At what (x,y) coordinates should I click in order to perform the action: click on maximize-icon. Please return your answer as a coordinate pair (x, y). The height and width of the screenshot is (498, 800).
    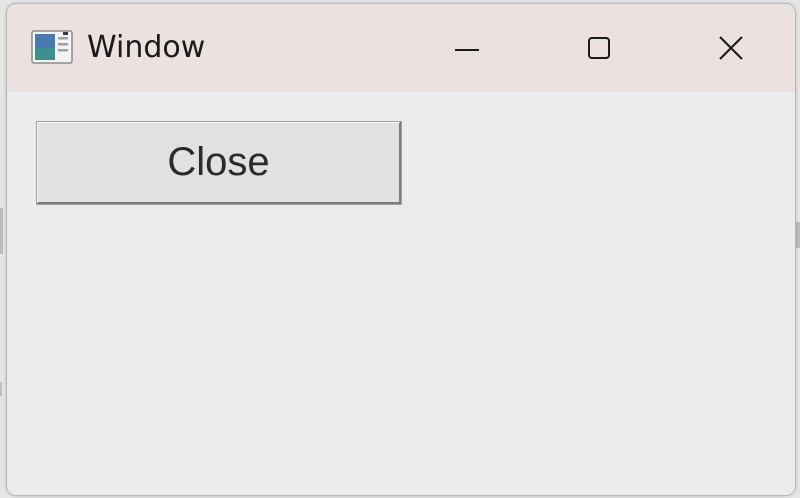
    Looking at the image, I should click on (599, 48).